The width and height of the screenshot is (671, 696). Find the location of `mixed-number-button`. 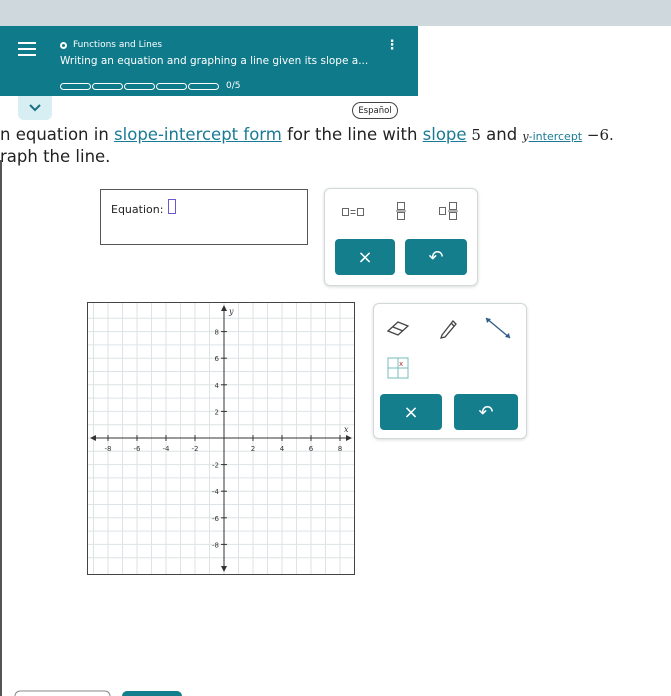

mixed-number-button is located at coordinates (449, 211).